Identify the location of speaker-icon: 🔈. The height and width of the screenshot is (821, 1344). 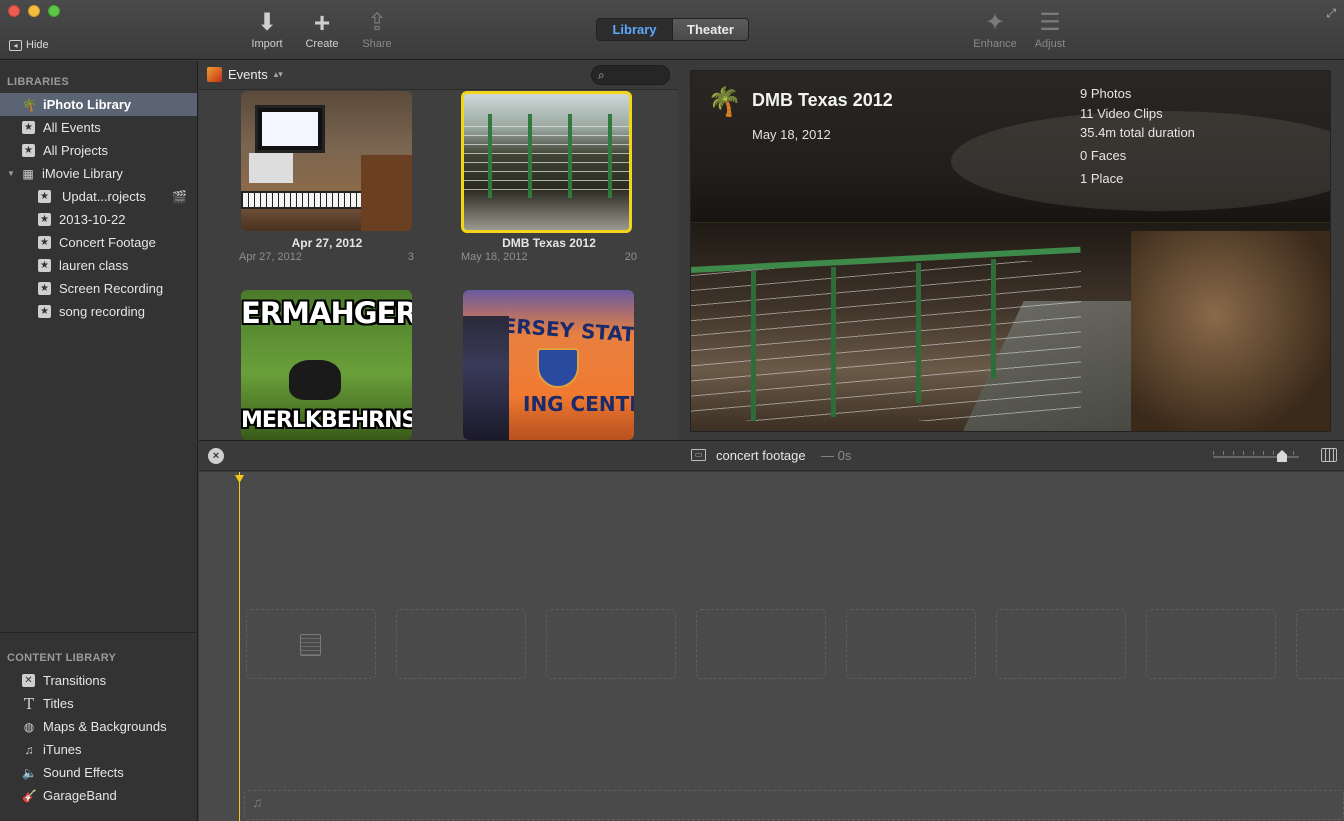
(29, 772).